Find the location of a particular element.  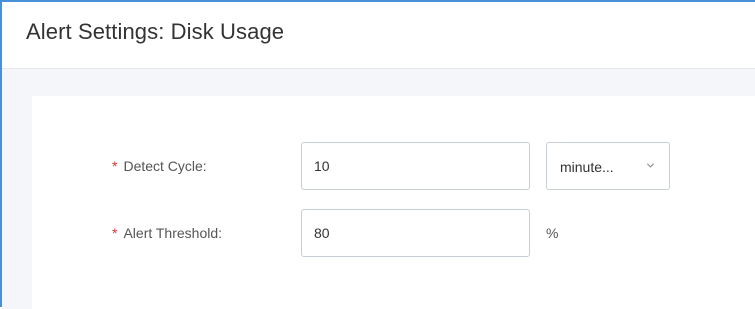

chevron-down-icon is located at coordinates (650, 165).